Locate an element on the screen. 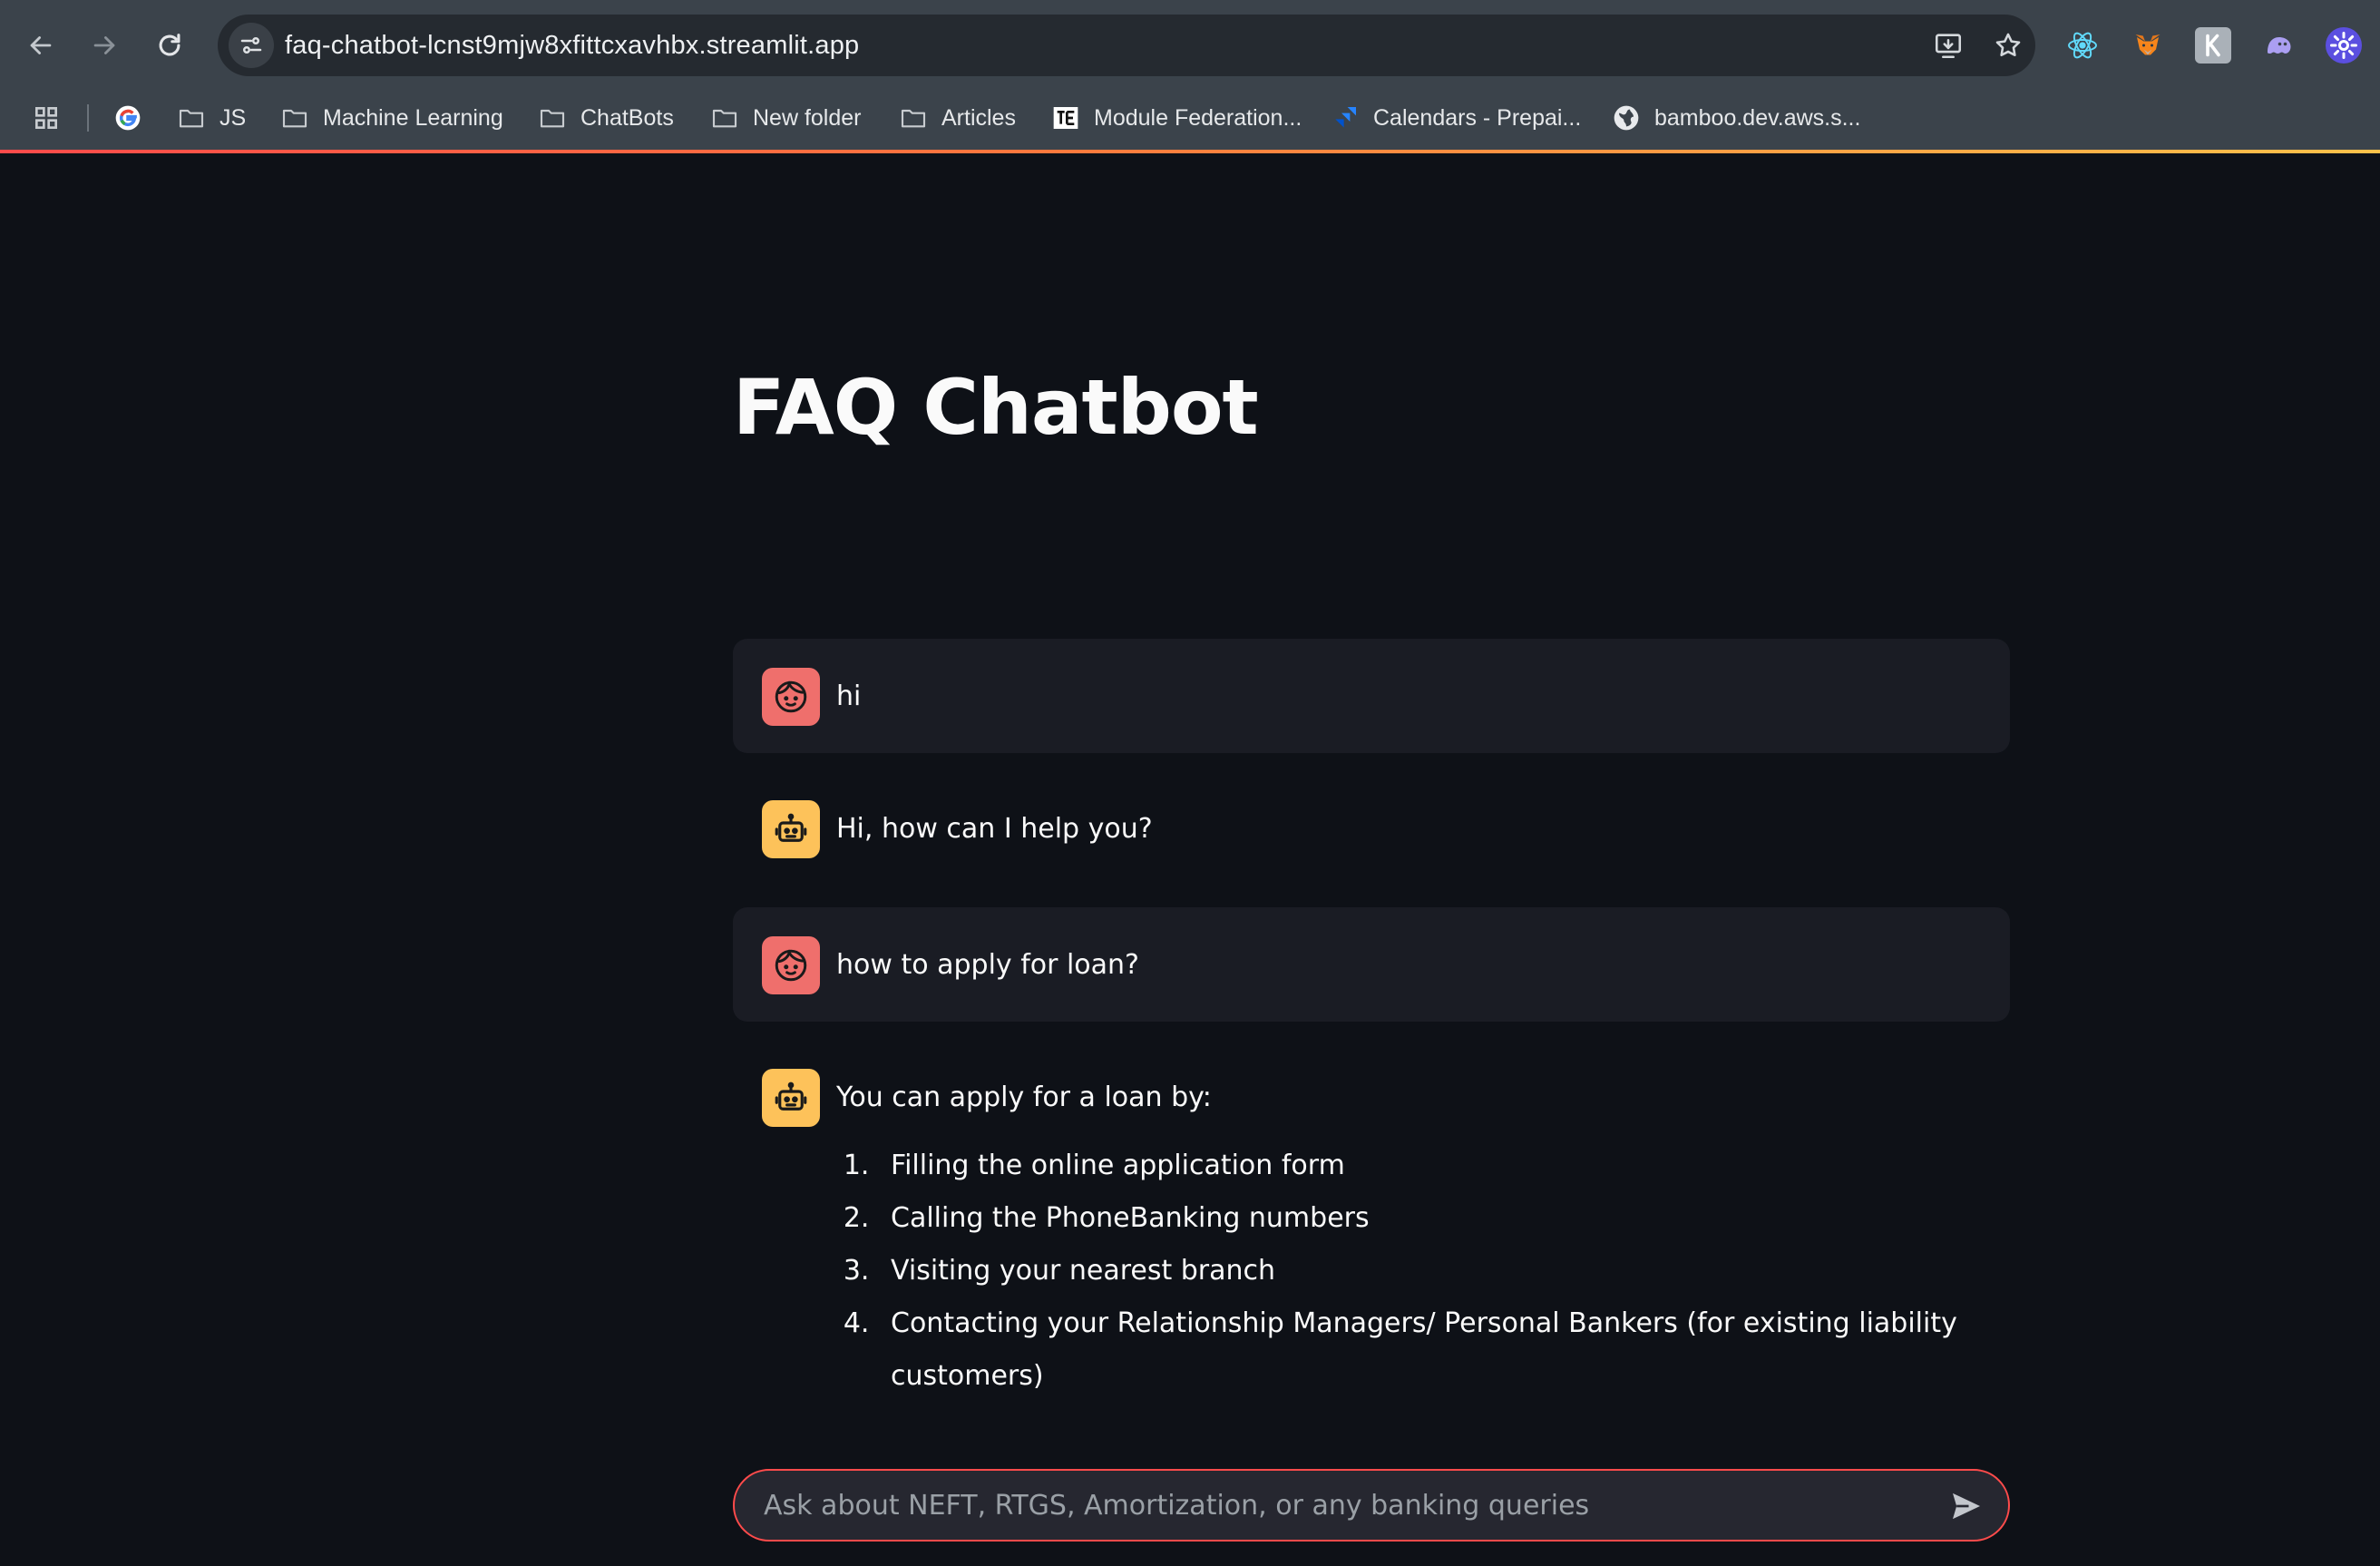  message-text: how to apply for loan? is located at coordinates (988, 965).